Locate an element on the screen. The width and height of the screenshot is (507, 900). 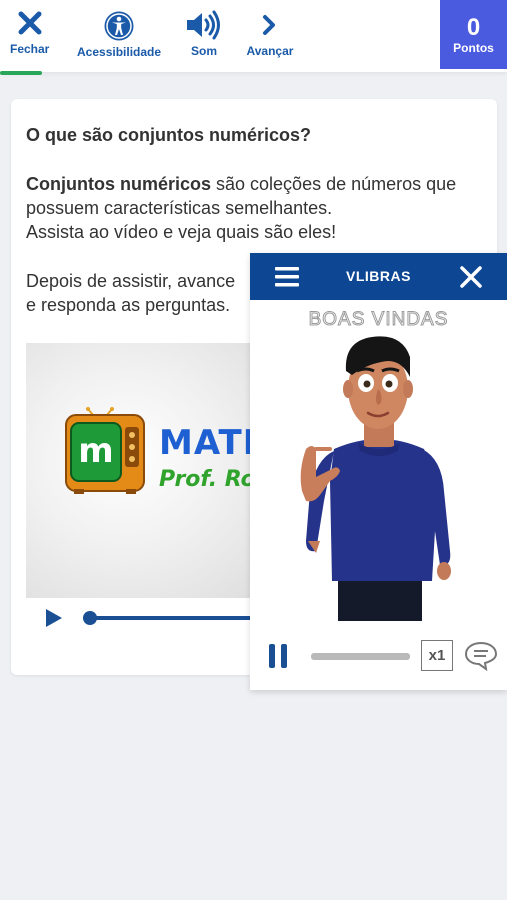
accessibility-button: Acessibilidade is located at coordinates (119, 34).